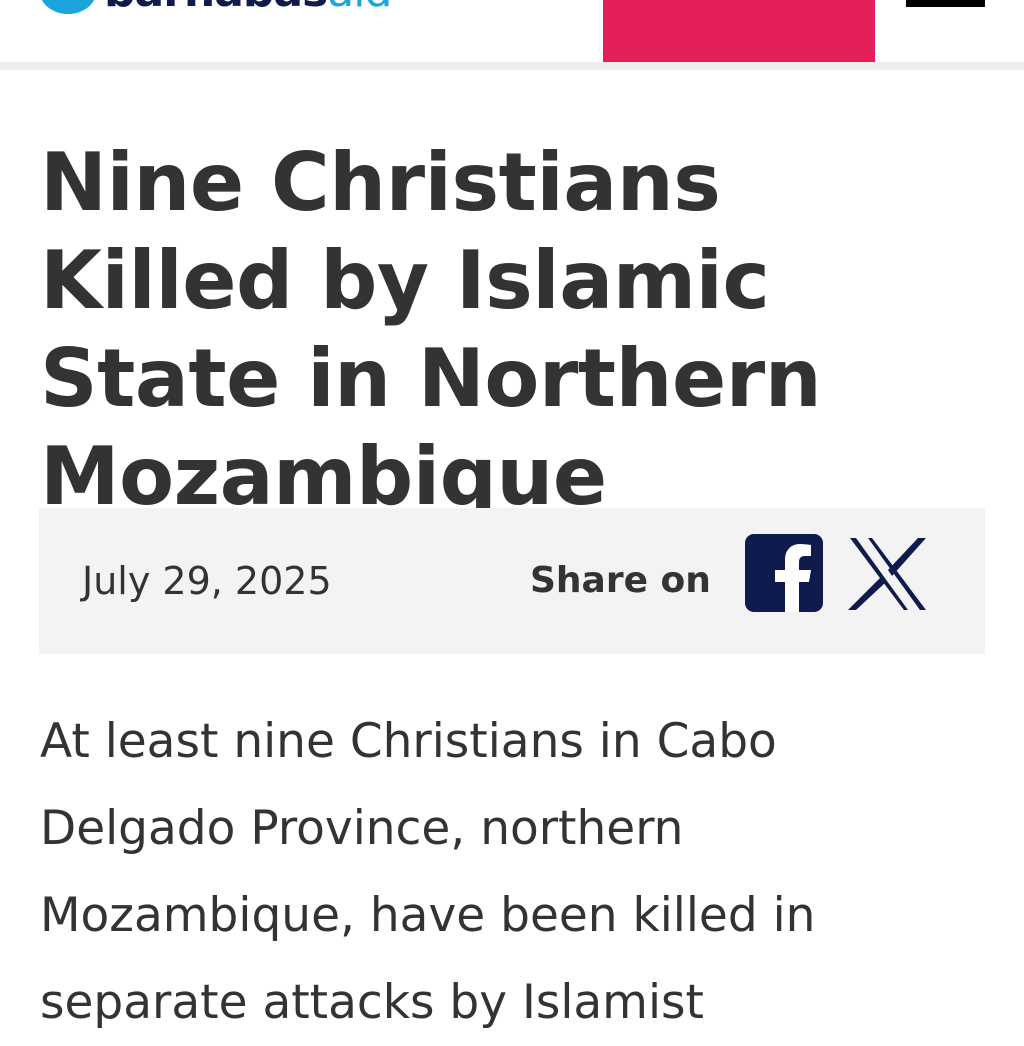 Image resolution: width=1024 pixels, height=1046 pixels. Describe the element at coordinates (784, 573) in the screenshot. I see `facebook-icon` at that location.